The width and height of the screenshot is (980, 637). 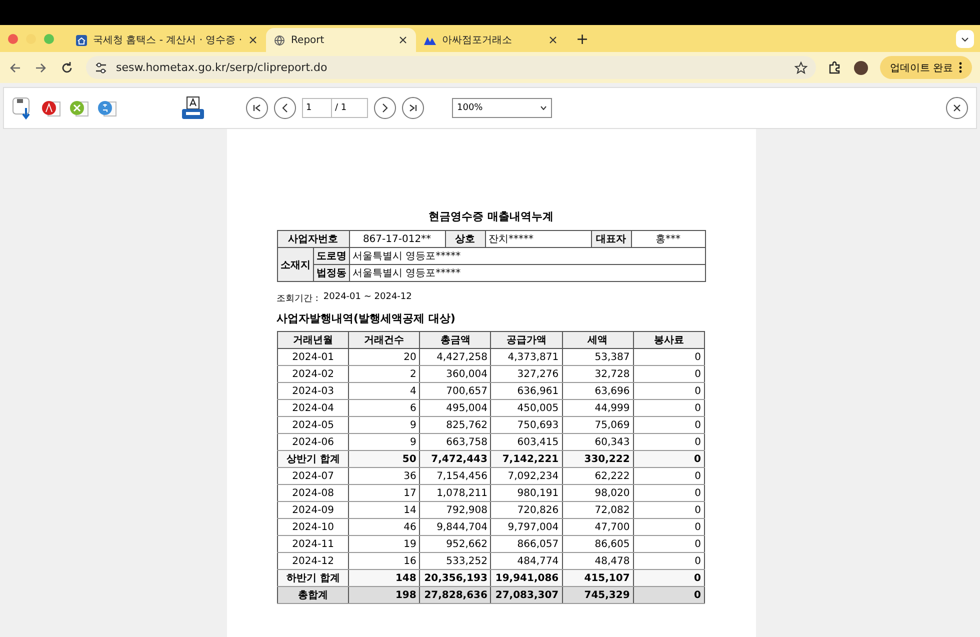 I want to click on table-cell: 7,154,456, so click(x=455, y=476).